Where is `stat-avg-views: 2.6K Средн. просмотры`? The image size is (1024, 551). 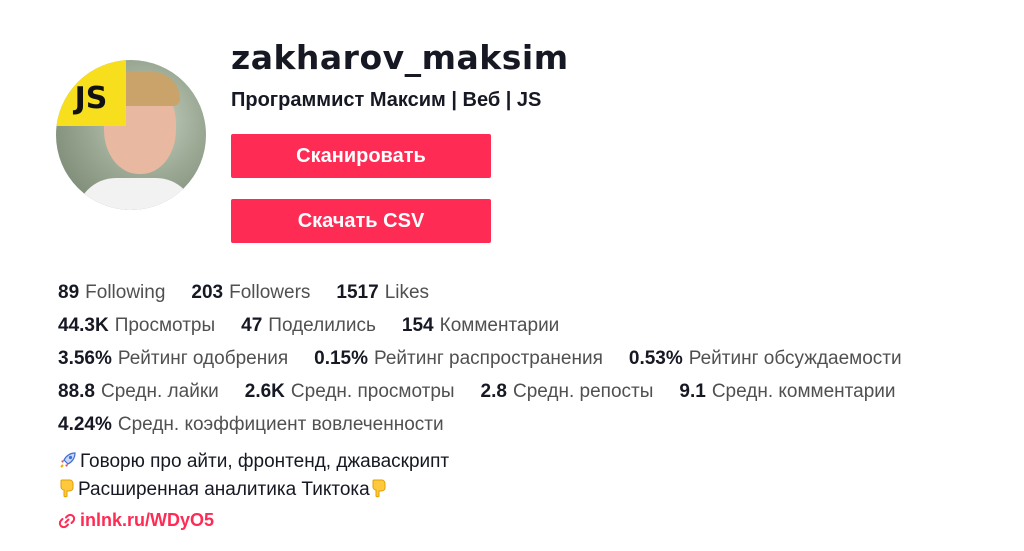 stat-avg-views: 2.6K Средн. просмотры is located at coordinates (350, 392).